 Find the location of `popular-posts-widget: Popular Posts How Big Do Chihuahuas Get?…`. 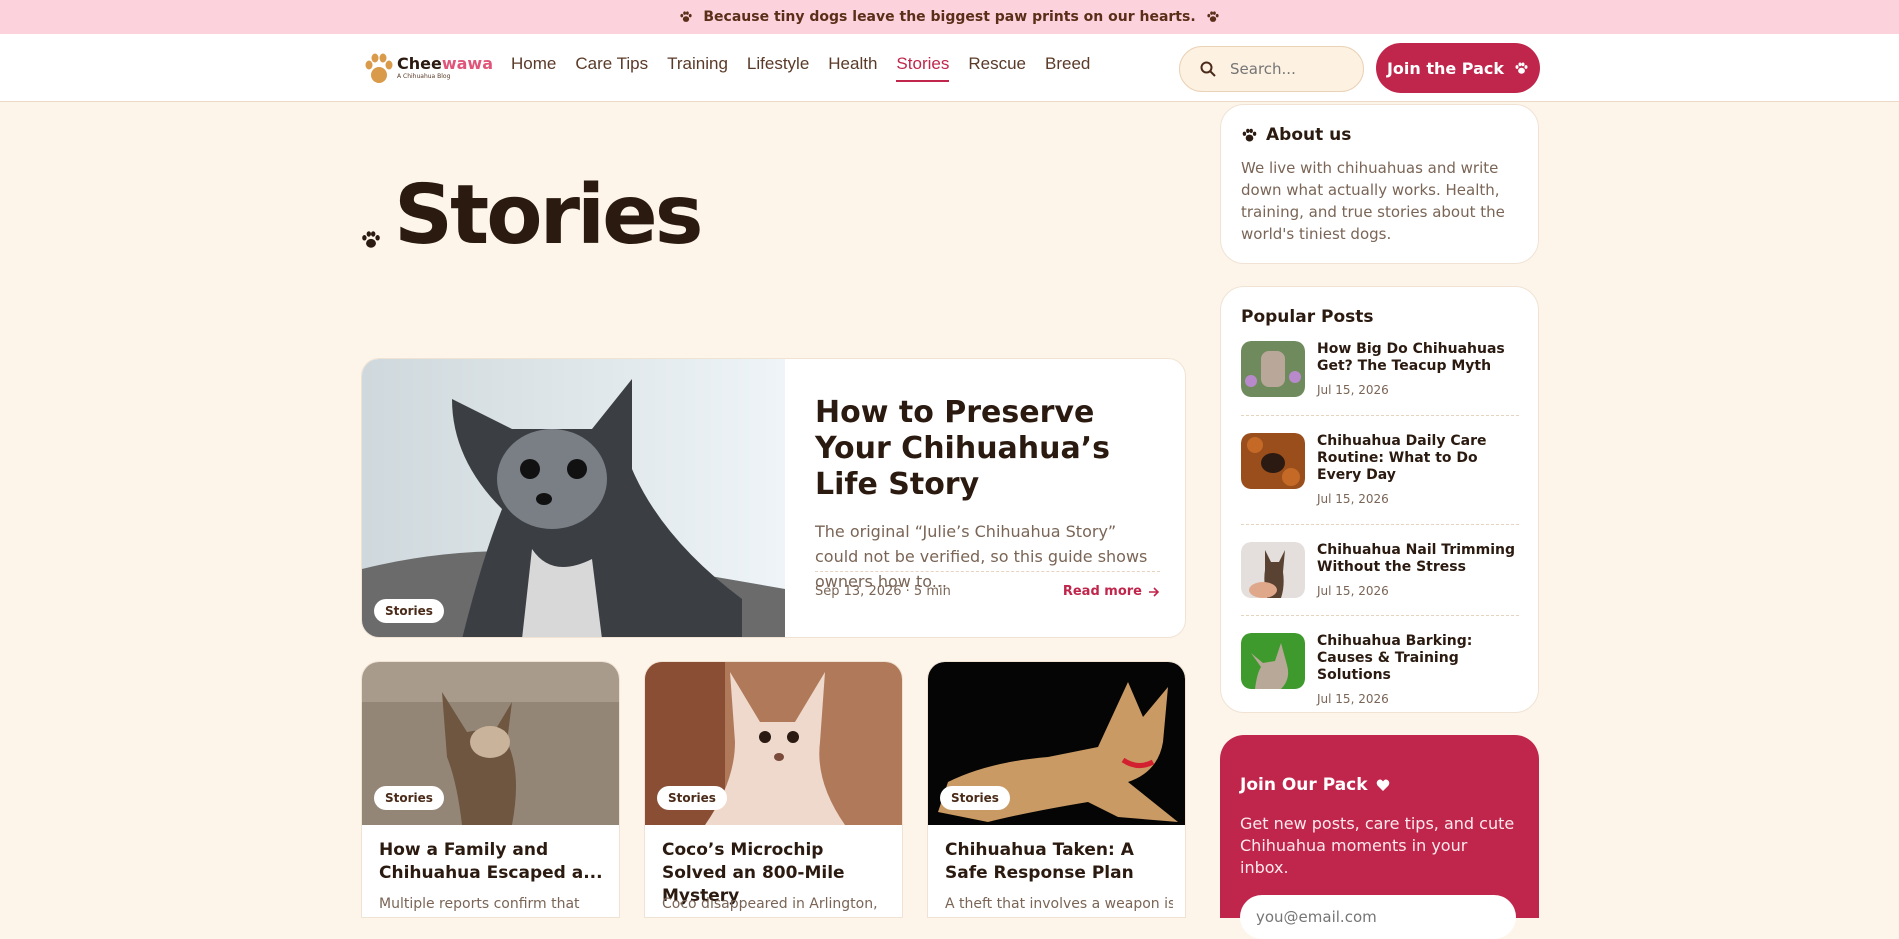

popular-posts-widget: Popular Posts How Big Do Chihuahuas Get?… is located at coordinates (1379, 499).